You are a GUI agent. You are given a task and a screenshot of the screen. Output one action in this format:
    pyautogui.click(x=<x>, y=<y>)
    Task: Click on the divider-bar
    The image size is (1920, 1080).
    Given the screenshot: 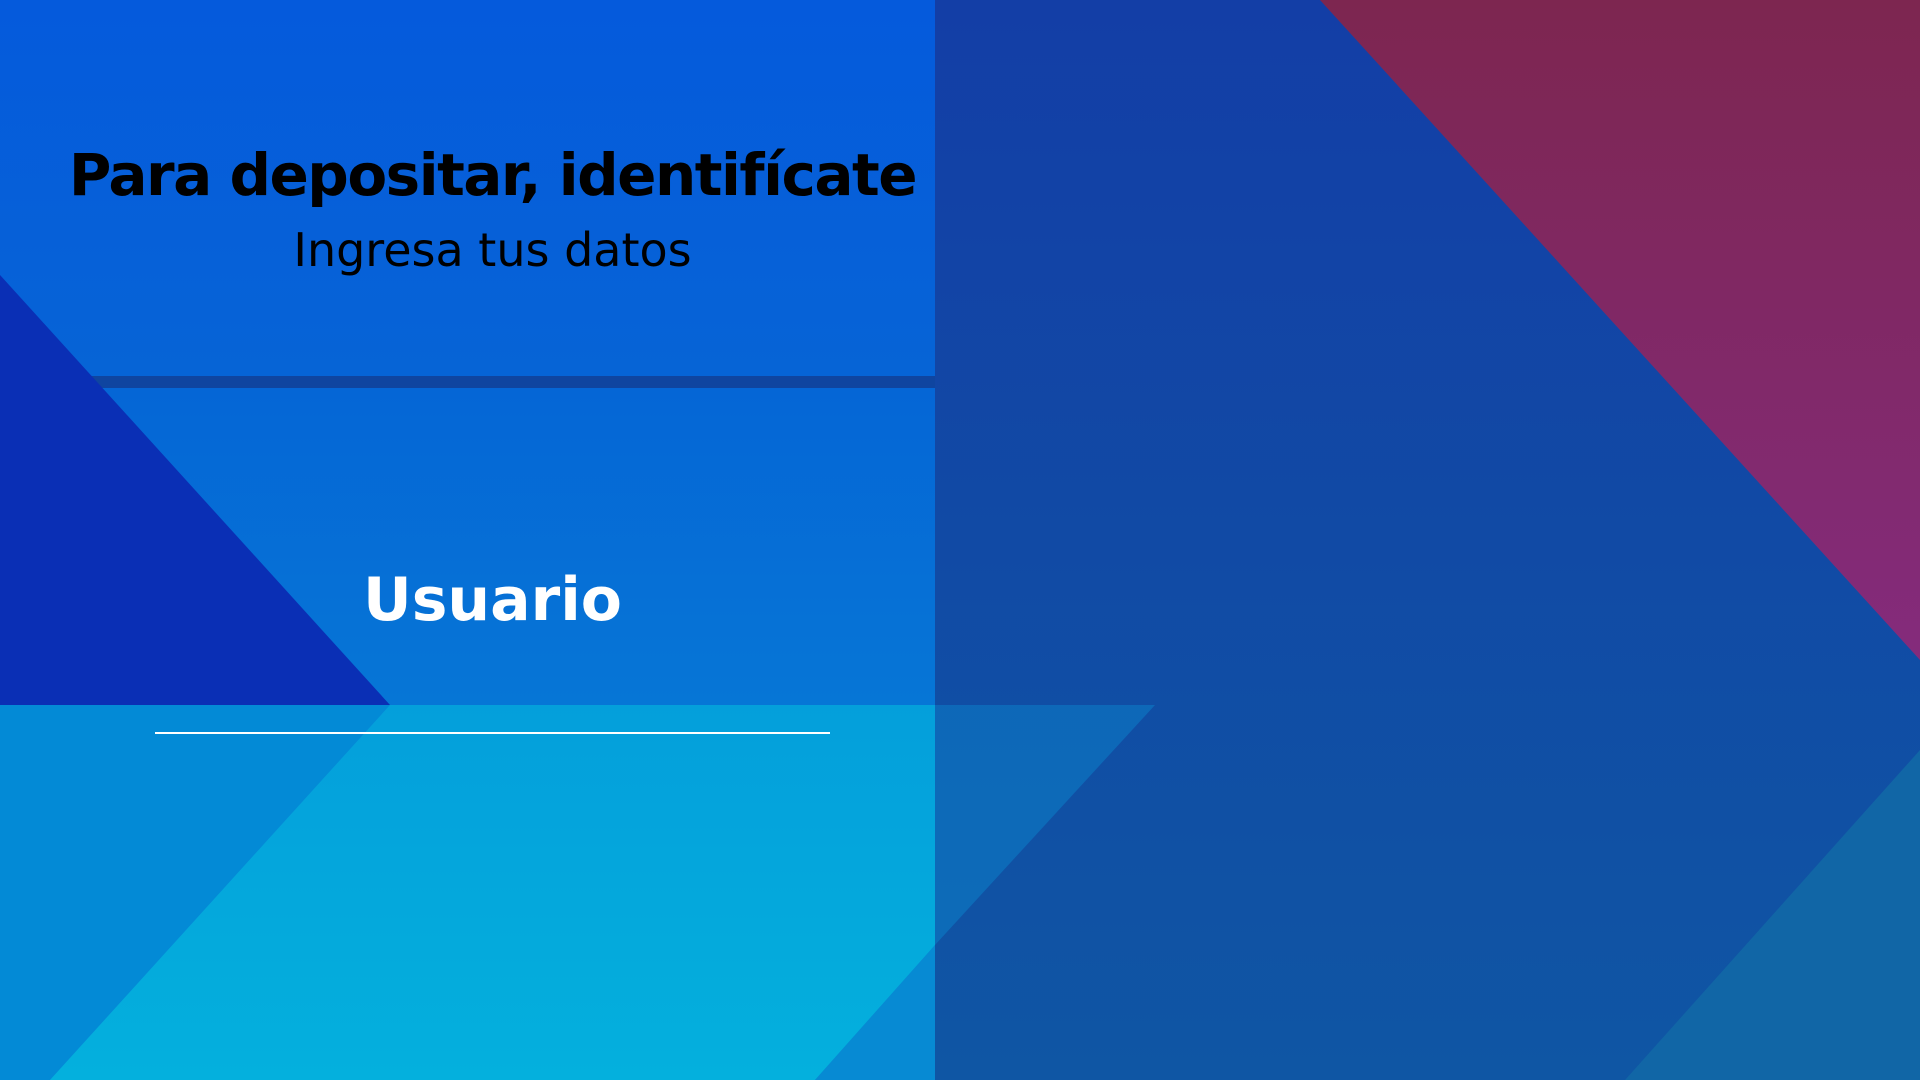 What is the action you would take?
    pyautogui.click(x=467, y=382)
    